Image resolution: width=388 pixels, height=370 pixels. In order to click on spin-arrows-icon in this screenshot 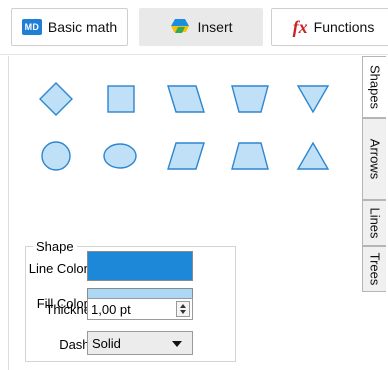, I will do `click(183, 309)`.